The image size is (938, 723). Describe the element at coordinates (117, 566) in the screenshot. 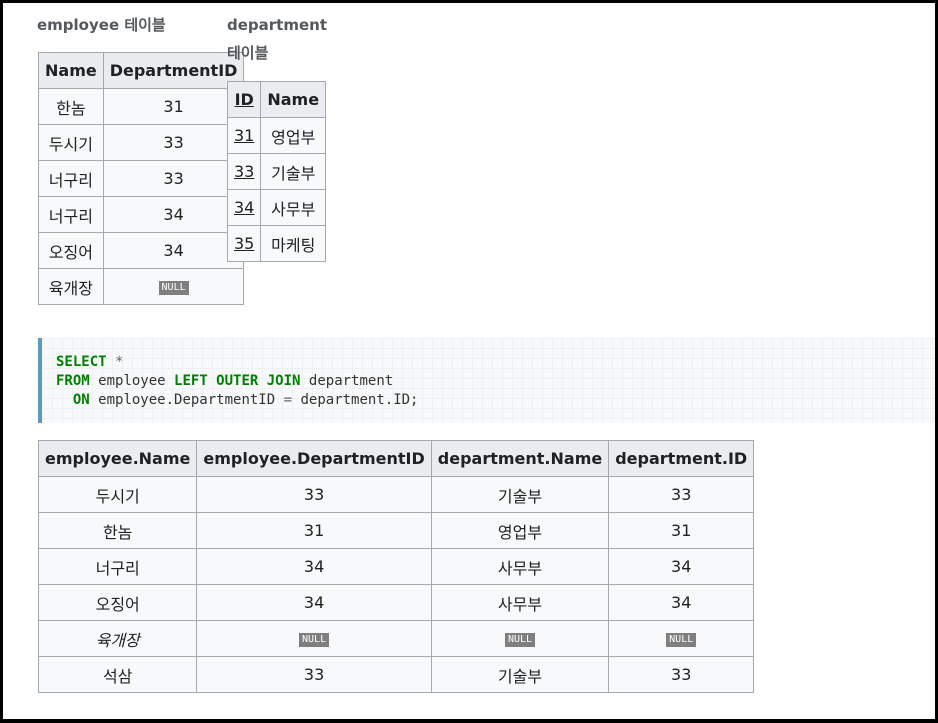

I see `result-cell: 너구리` at that location.